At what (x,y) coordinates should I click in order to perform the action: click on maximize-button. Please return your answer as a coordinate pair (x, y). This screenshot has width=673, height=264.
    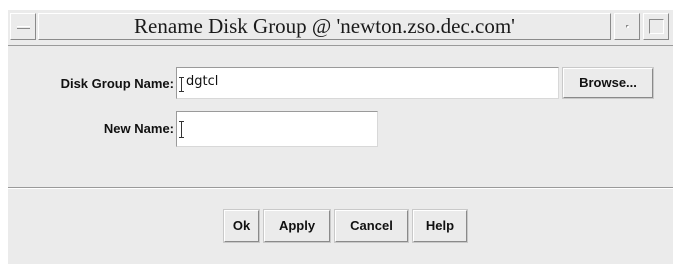
    Looking at the image, I should click on (656, 26).